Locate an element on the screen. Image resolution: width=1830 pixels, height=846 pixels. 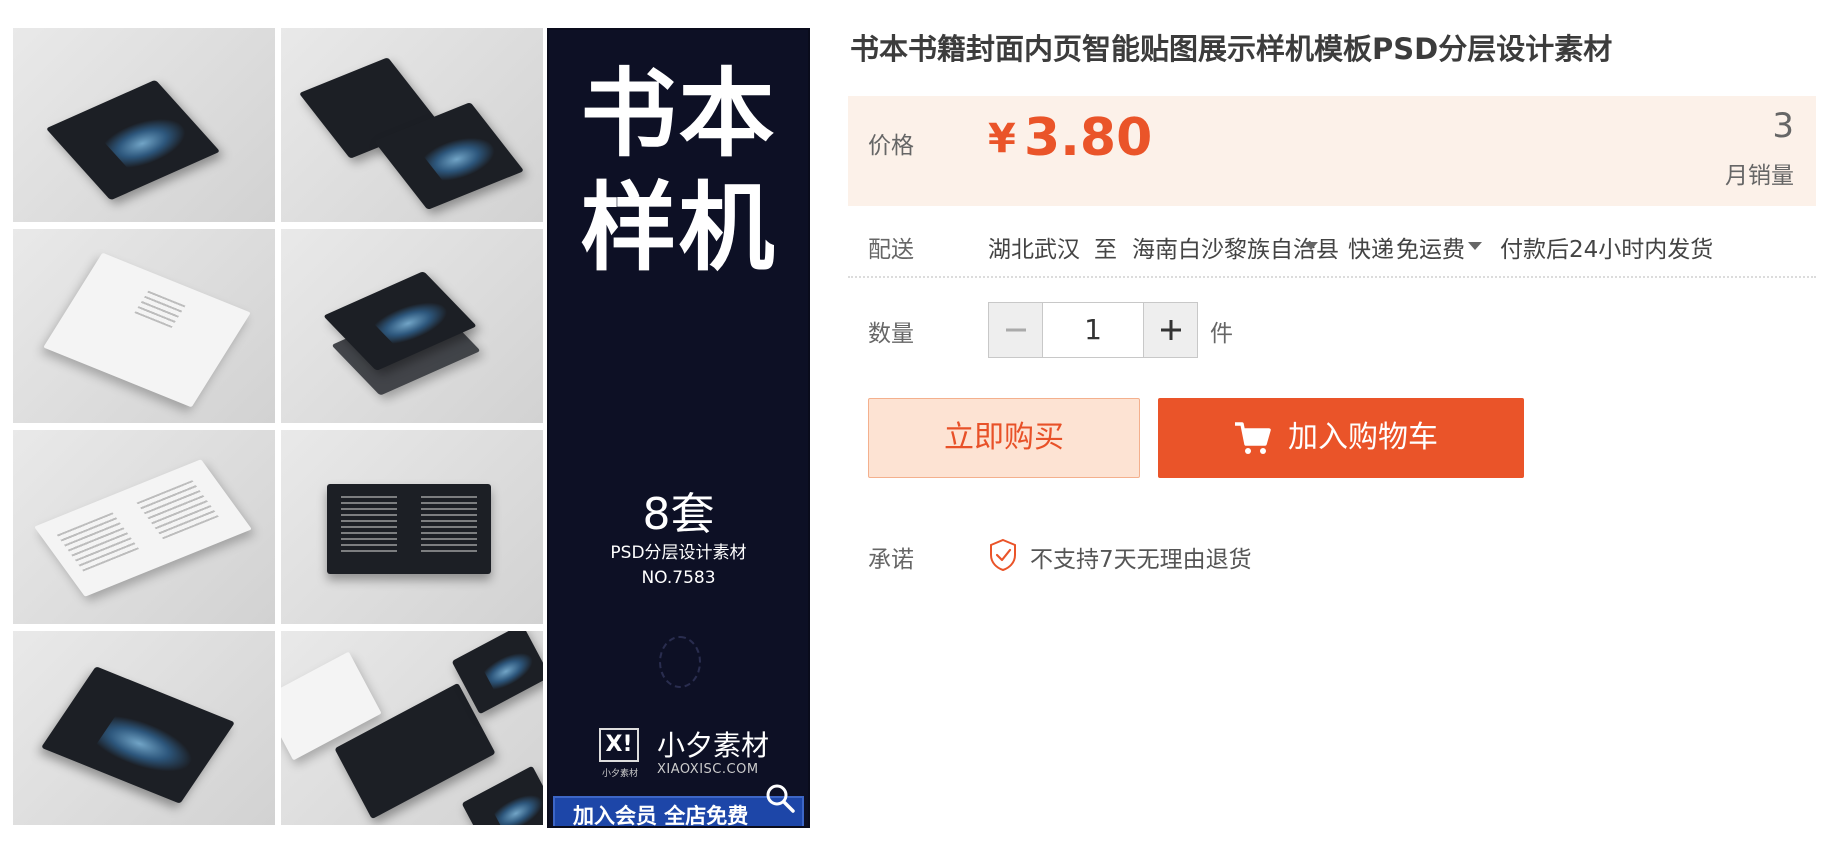
monthly-sales-label: 月销量 is located at coordinates (1759, 176).